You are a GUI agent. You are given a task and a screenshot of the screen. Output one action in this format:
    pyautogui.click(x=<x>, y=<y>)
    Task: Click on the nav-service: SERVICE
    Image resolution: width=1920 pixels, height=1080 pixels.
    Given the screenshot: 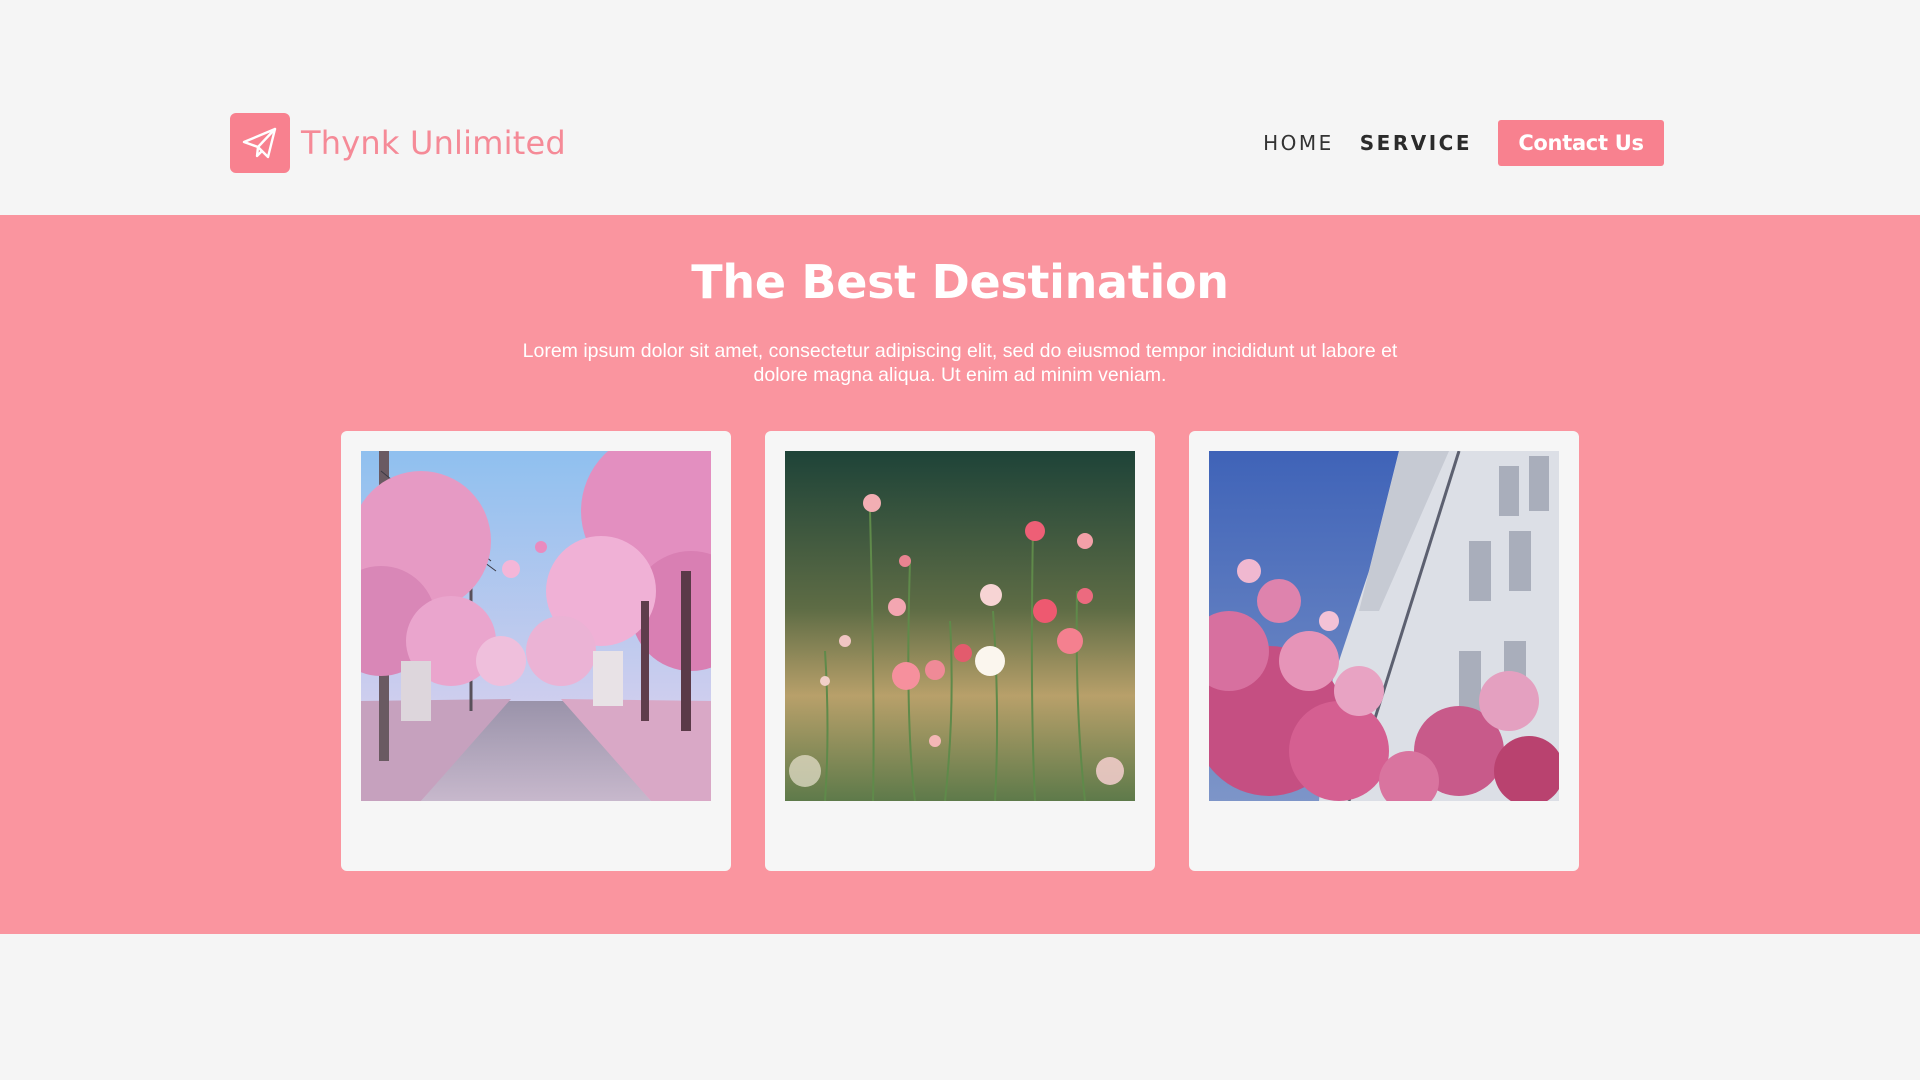 What is the action you would take?
    pyautogui.click(x=1416, y=143)
    